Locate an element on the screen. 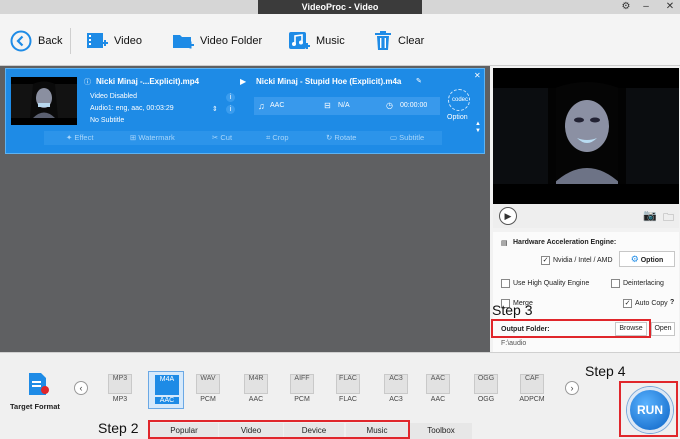 Image resolution: width=680 pixels, height=439 pixels. effect-button: ✦ Effect is located at coordinates (79, 138).